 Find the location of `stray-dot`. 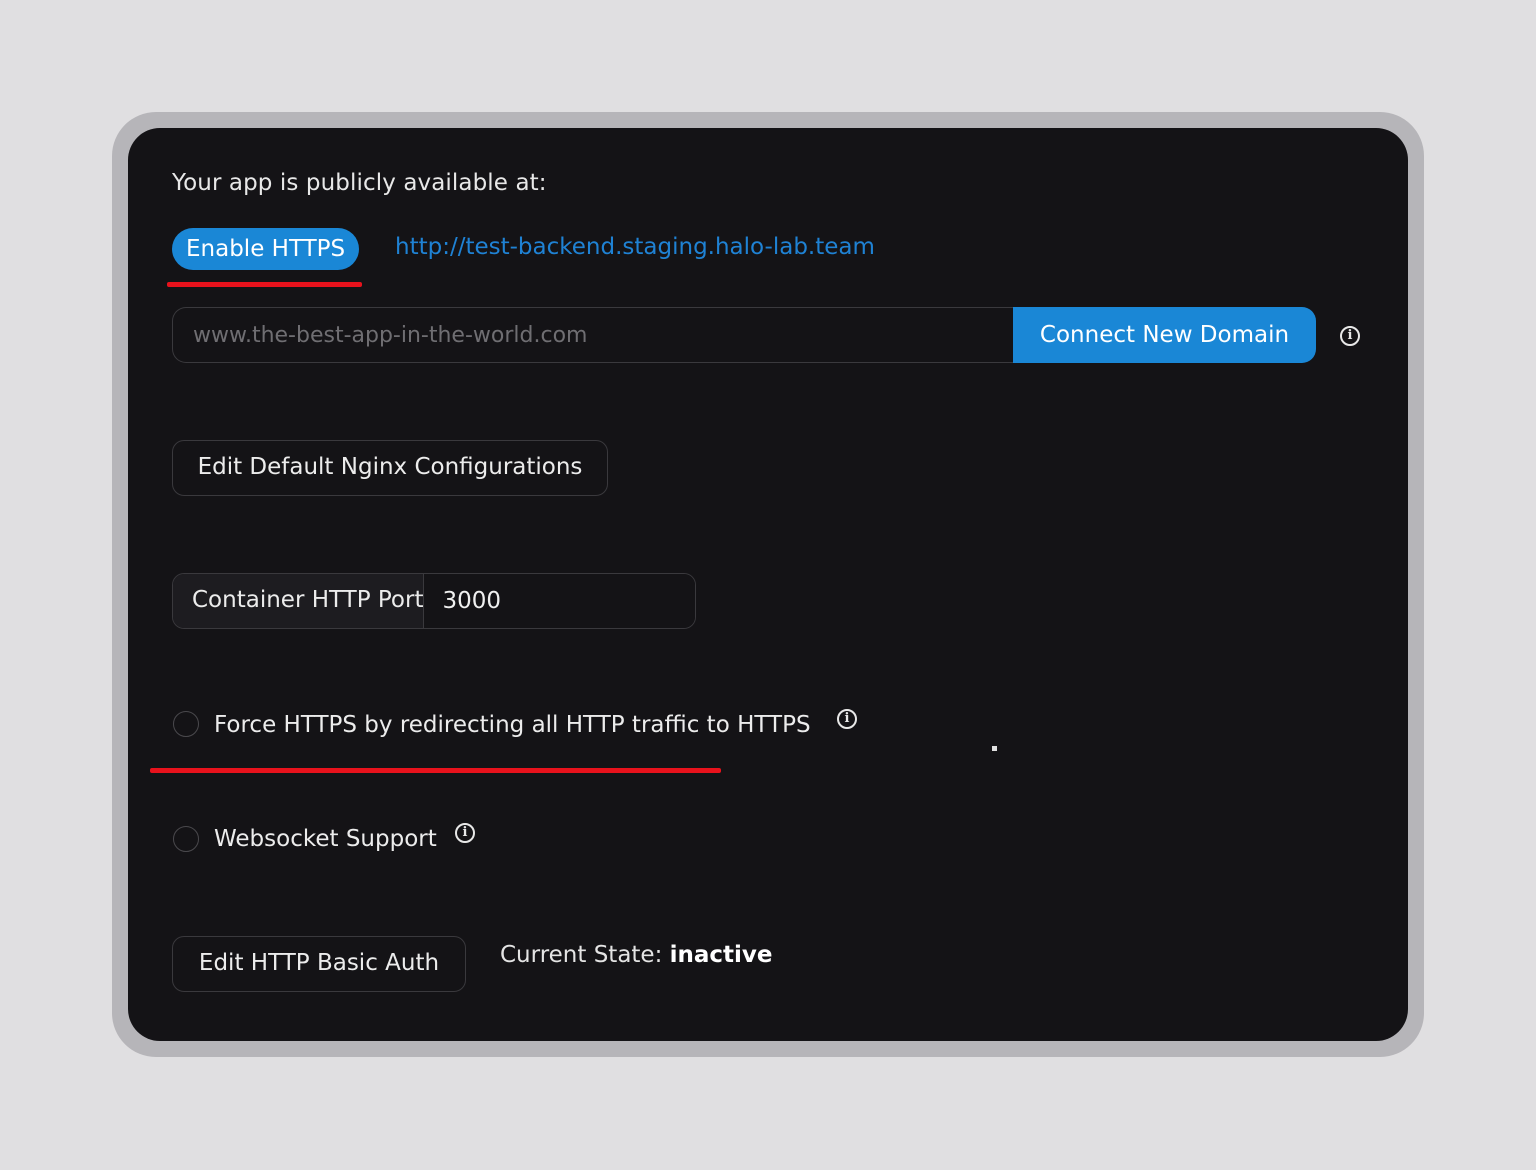

stray-dot is located at coordinates (994, 748).